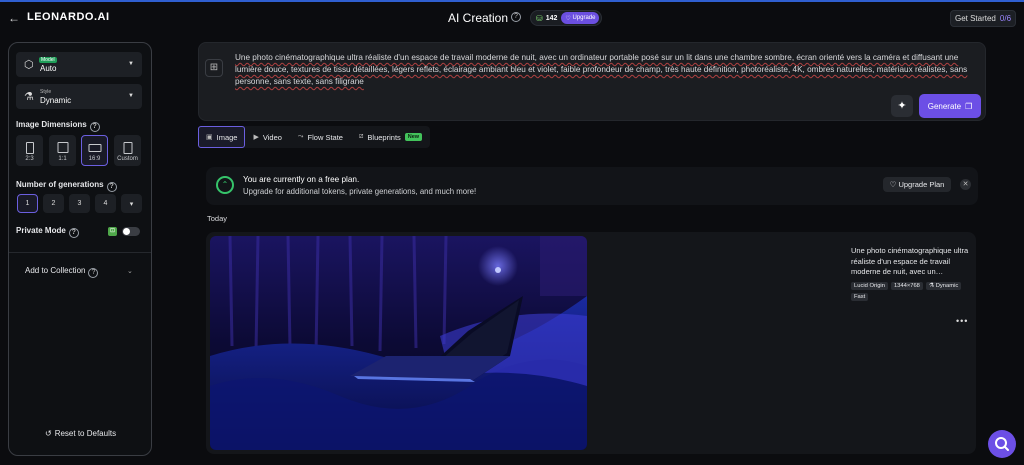 The height and width of the screenshot is (465, 1024). What do you see at coordinates (921, 184) in the screenshot?
I see `upgrade-plan-label: Upgrade Plan` at bounding box center [921, 184].